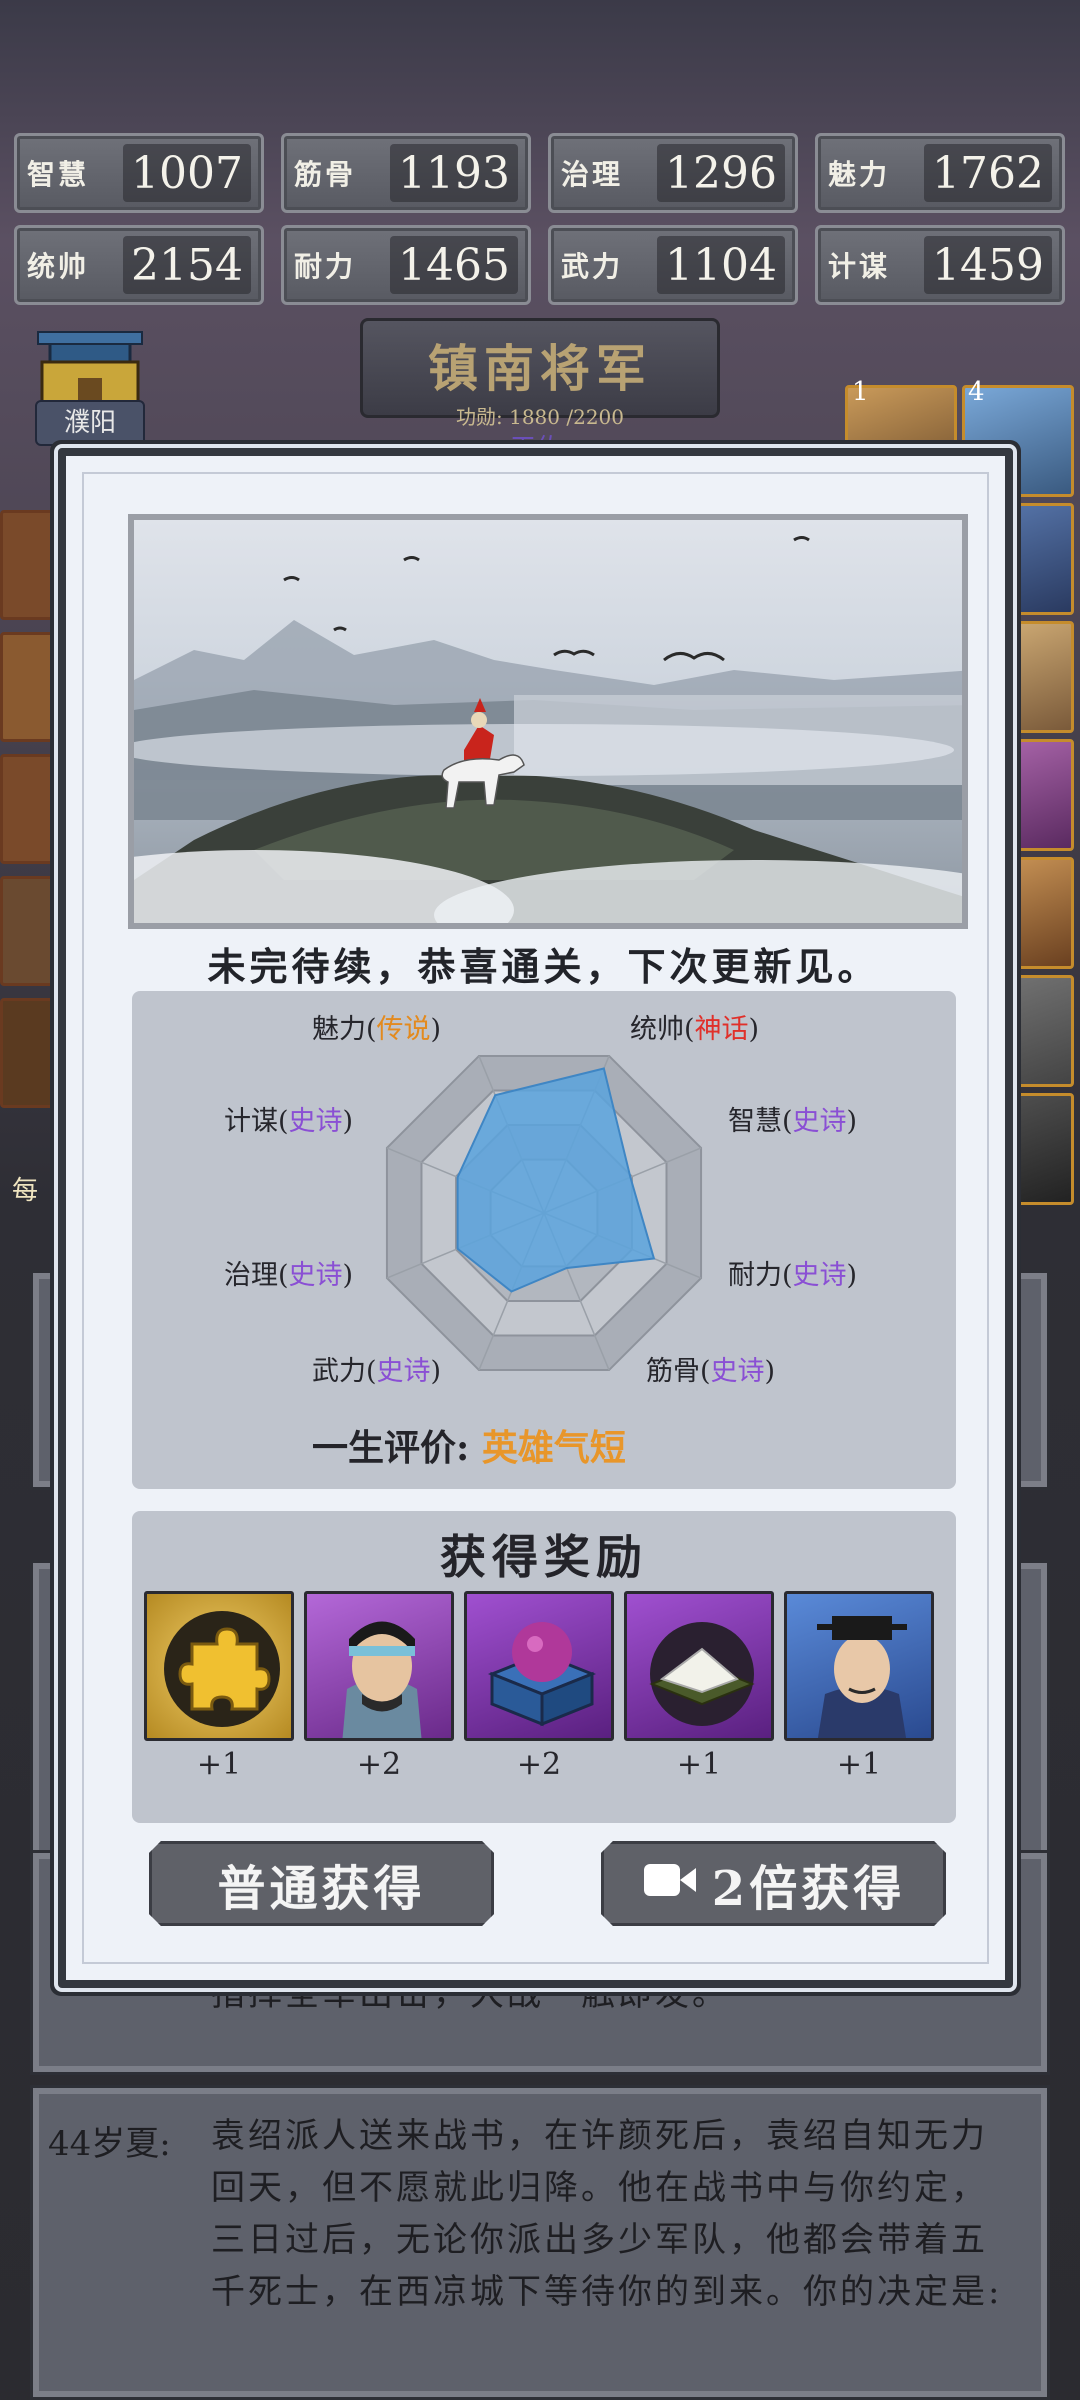 The image size is (1080, 2400). What do you see at coordinates (90, 423) in the screenshot?
I see `city-name: 濮阳` at bounding box center [90, 423].